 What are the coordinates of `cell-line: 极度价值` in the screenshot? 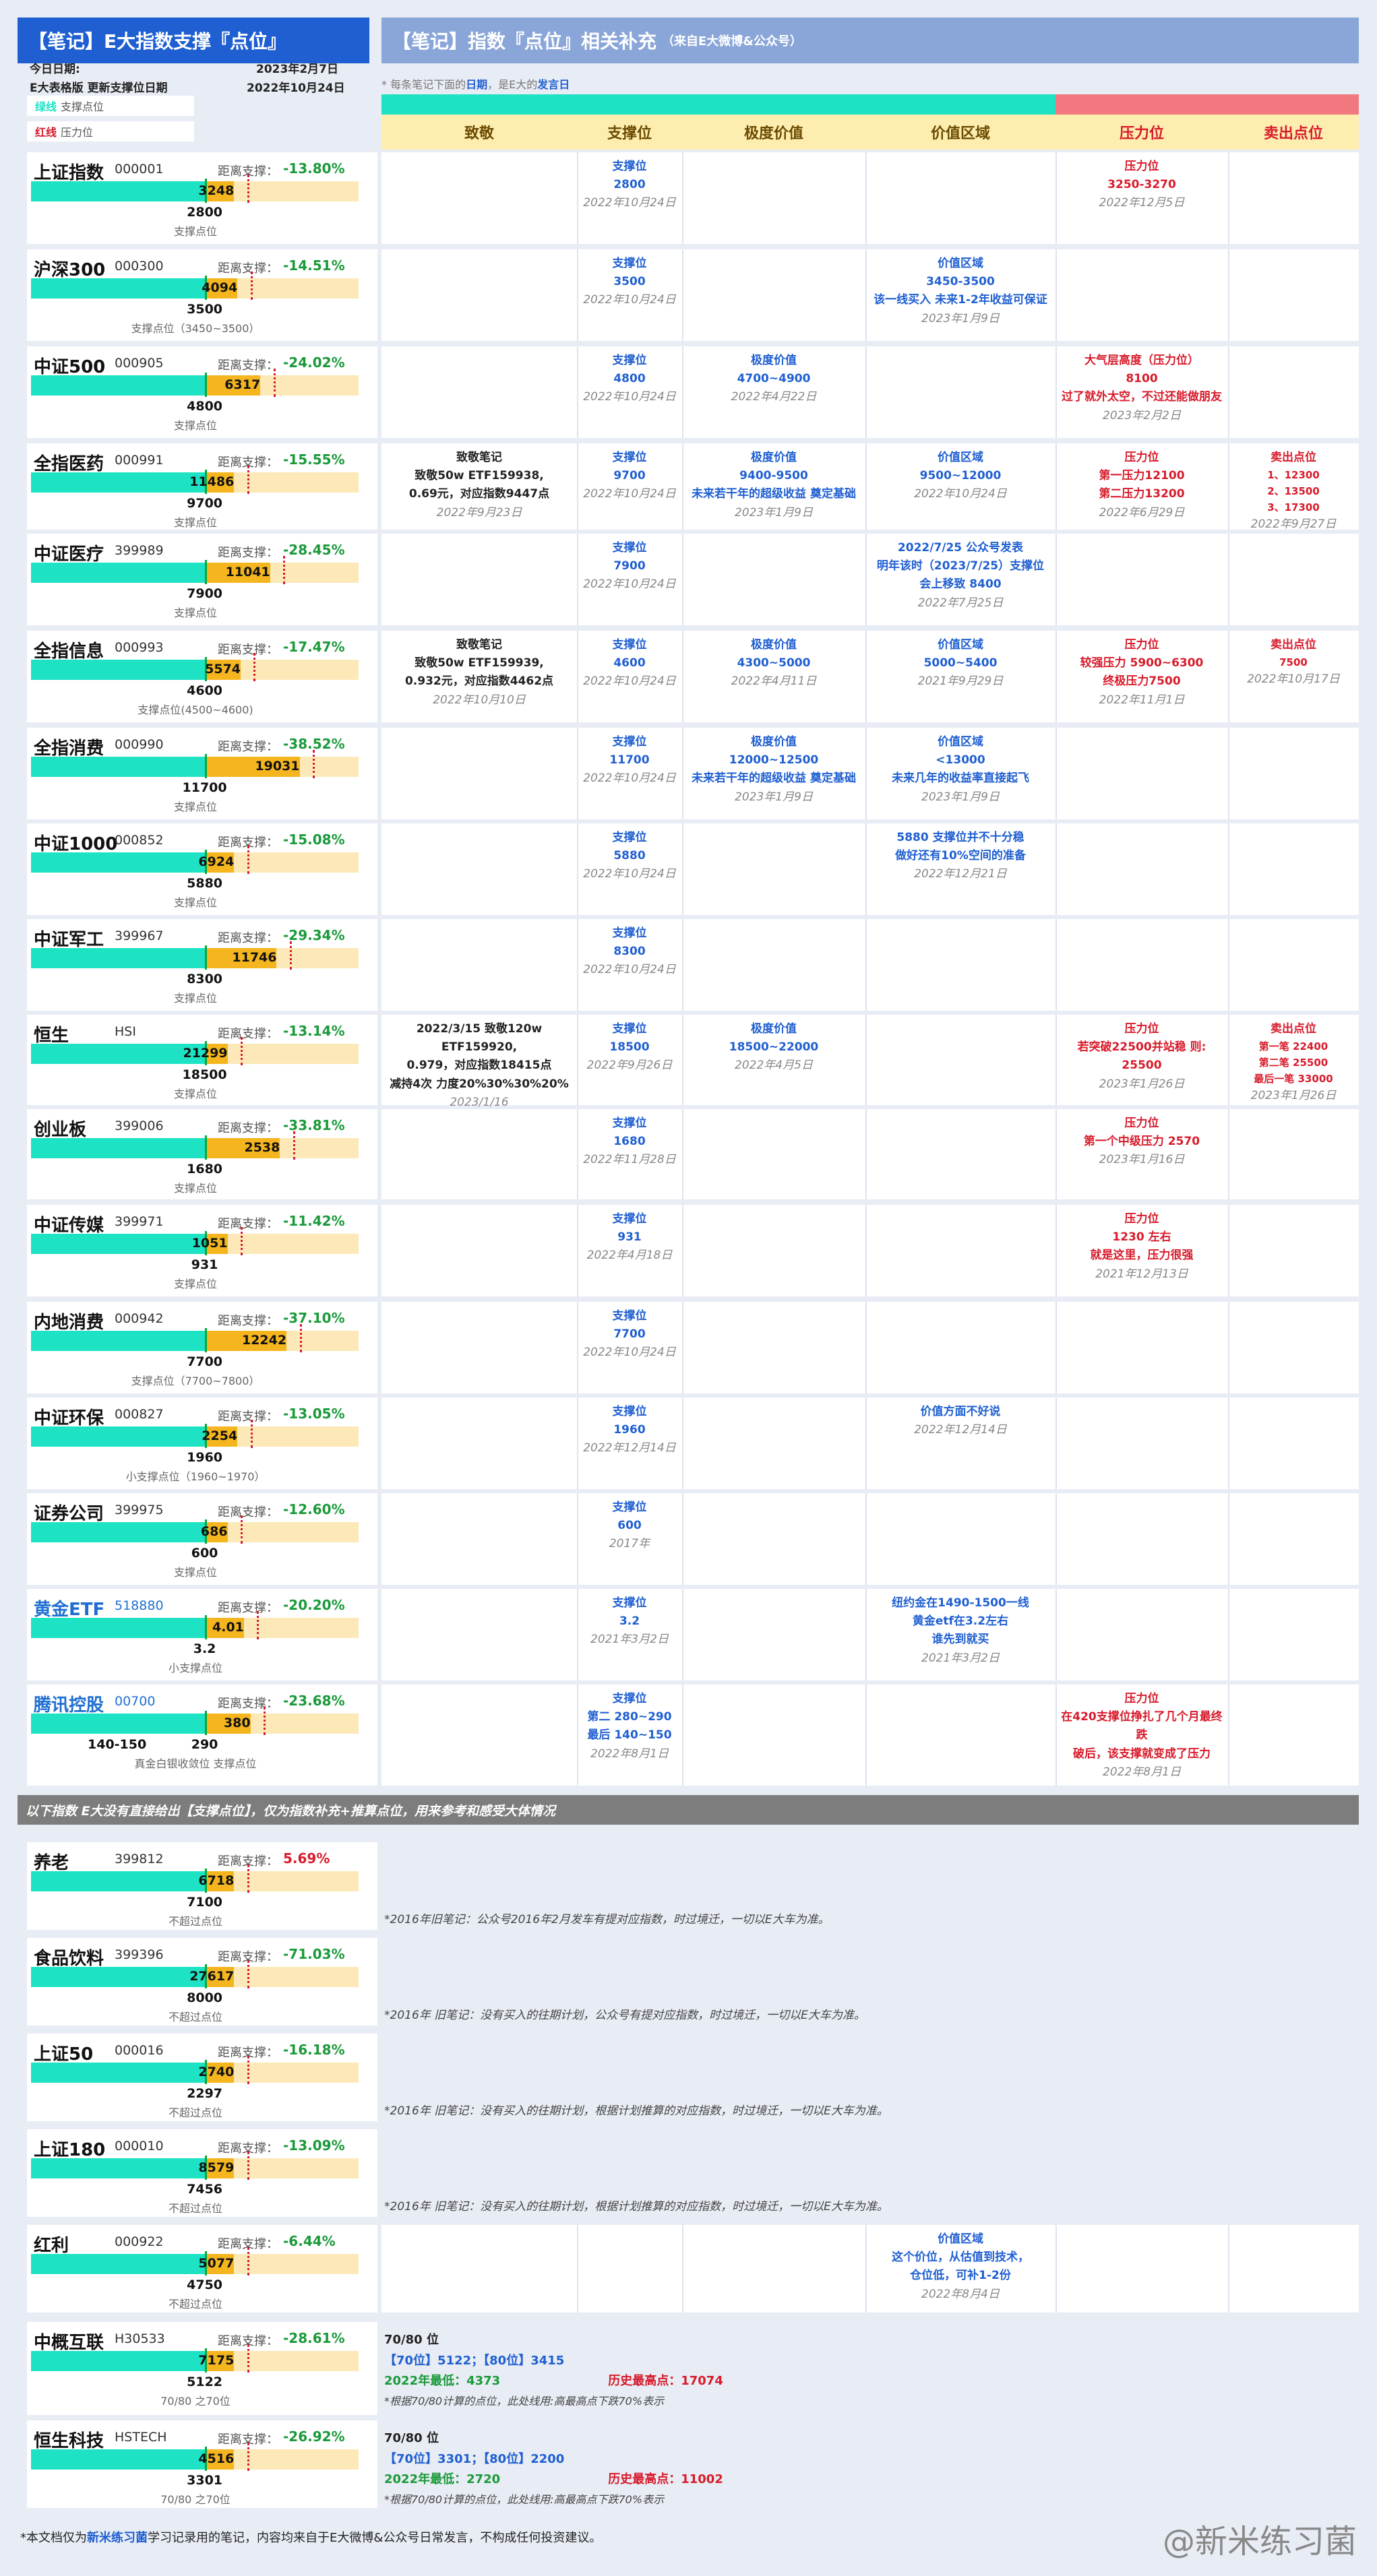 It's located at (774, 457).